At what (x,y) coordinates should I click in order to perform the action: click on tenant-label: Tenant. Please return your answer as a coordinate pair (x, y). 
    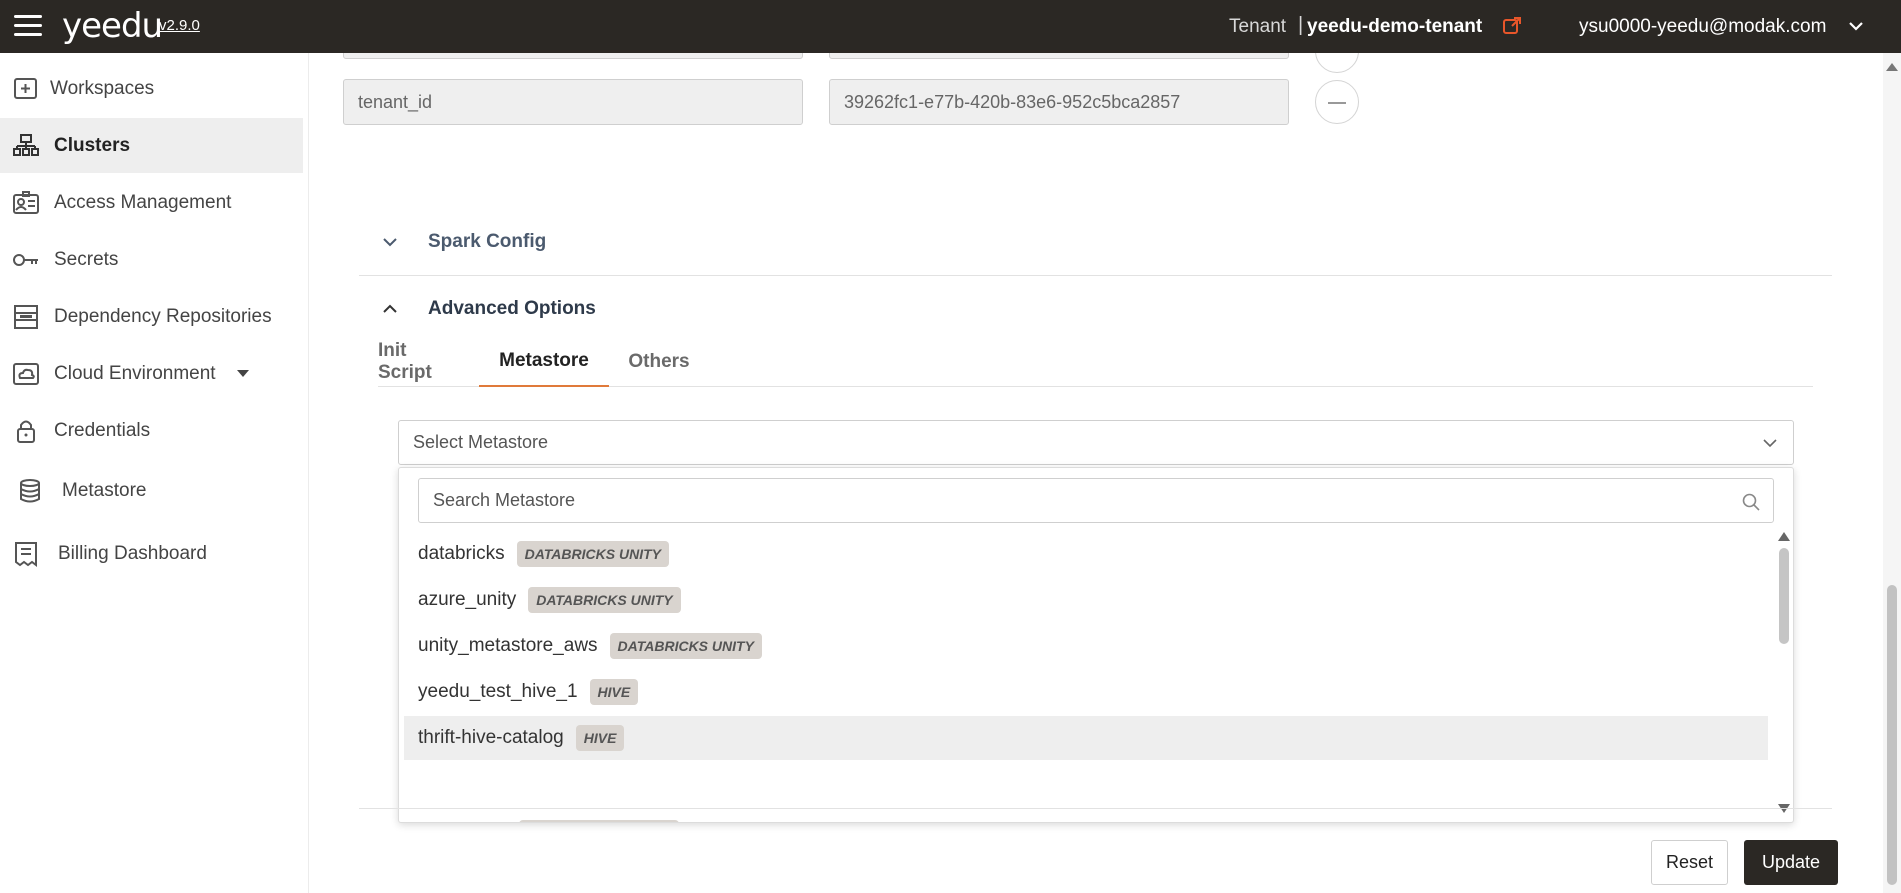
    Looking at the image, I should click on (1258, 26).